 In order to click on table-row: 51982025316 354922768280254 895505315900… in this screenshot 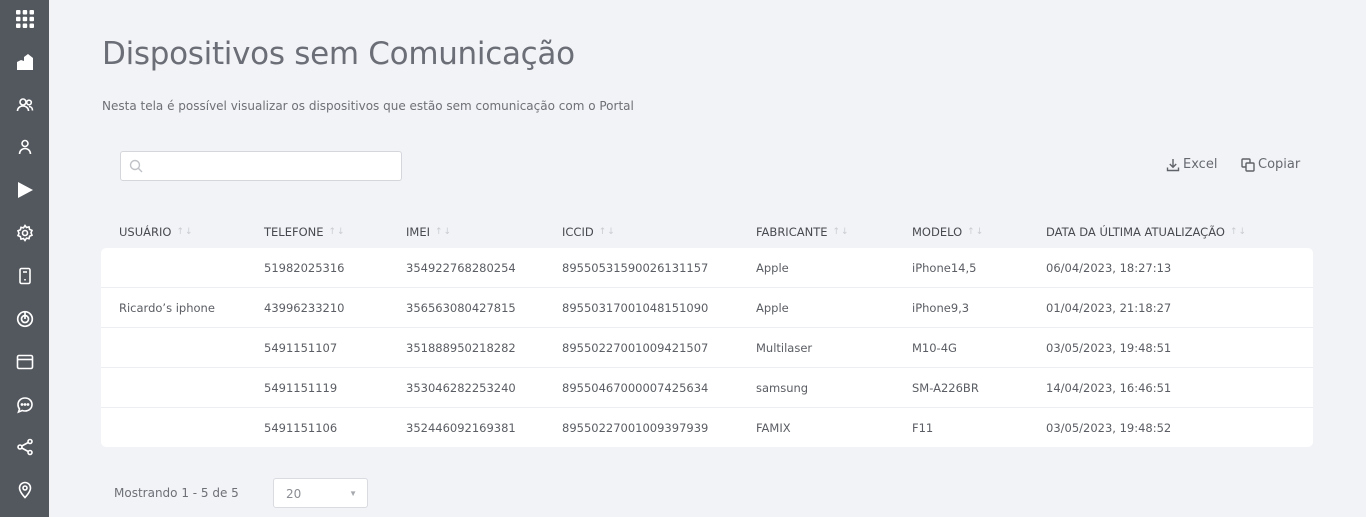, I will do `click(707, 268)`.